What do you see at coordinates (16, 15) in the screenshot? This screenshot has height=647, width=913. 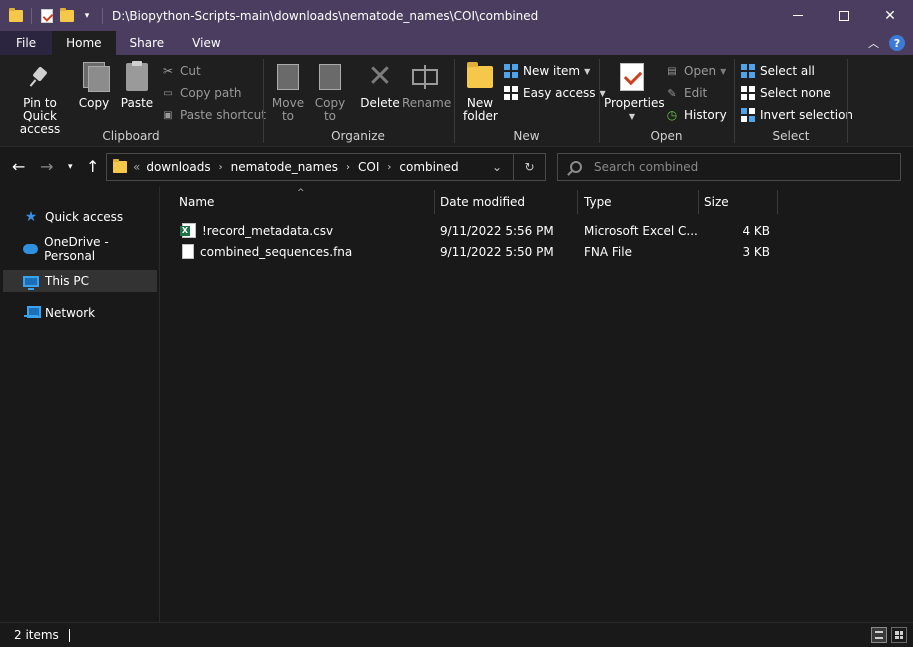 I see `folder-icon` at bounding box center [16, 15].